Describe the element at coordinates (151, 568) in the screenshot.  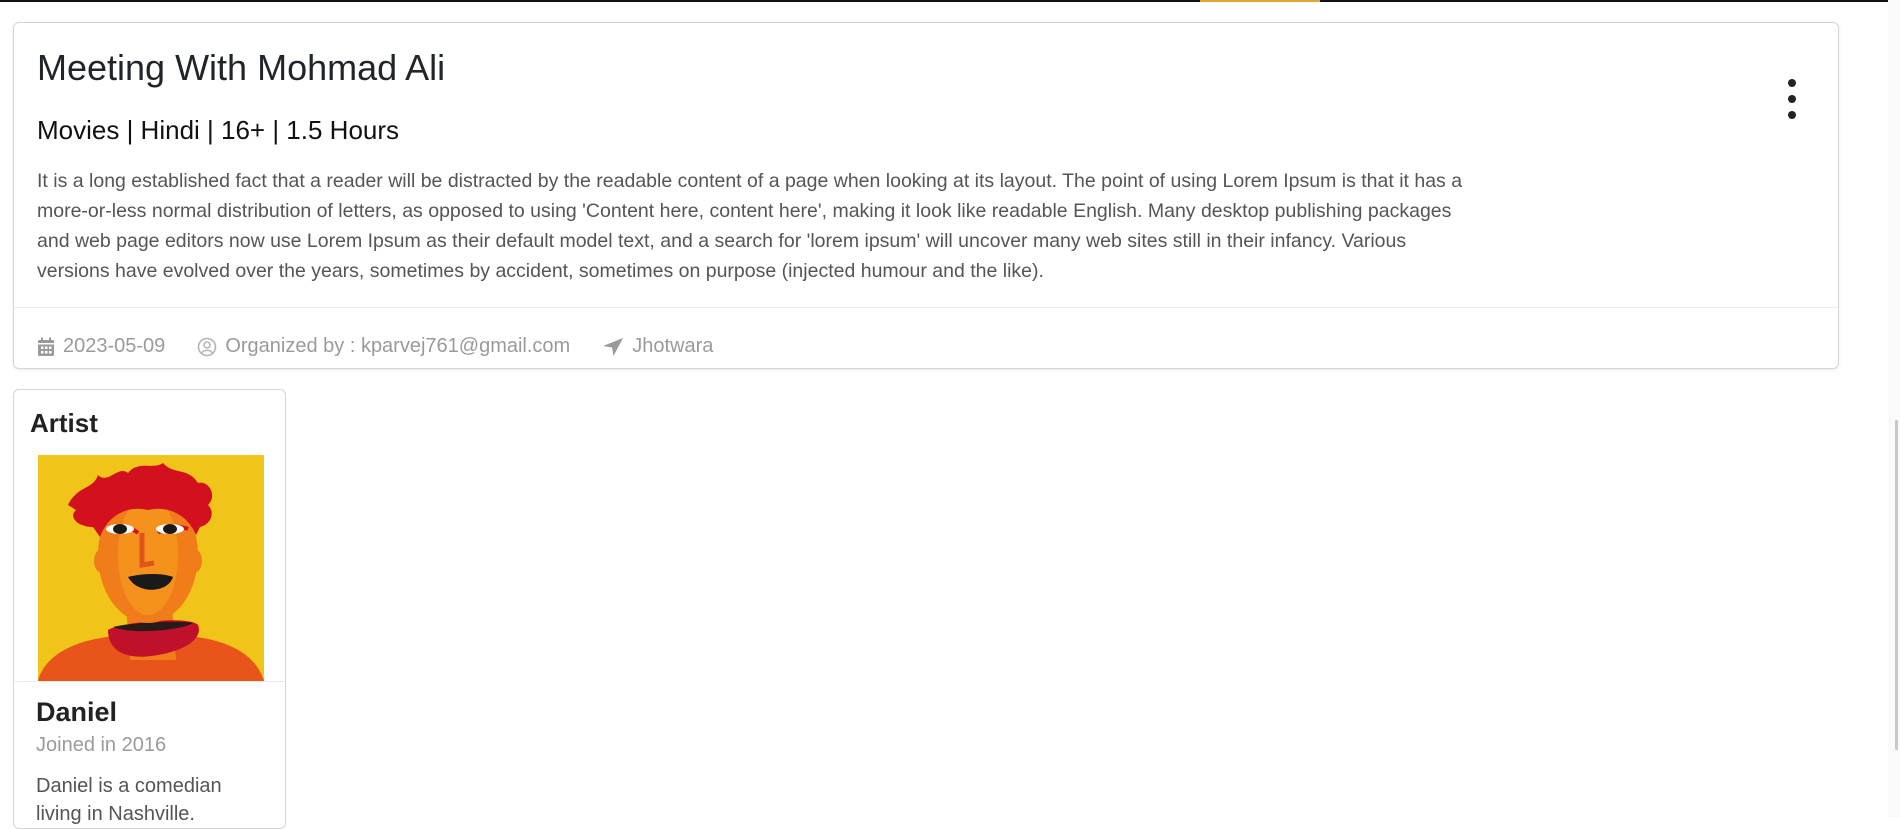
I see `artist-photo` at that location.